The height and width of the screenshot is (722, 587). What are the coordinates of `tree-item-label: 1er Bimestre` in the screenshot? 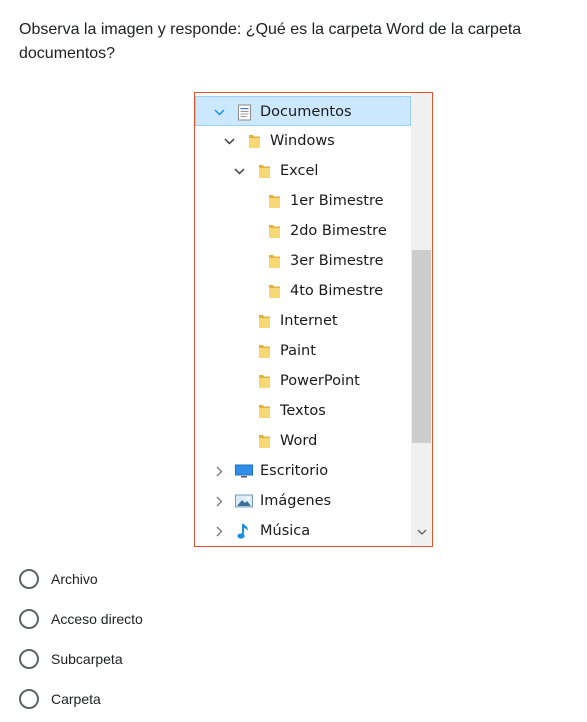 It's located at (337, 201).